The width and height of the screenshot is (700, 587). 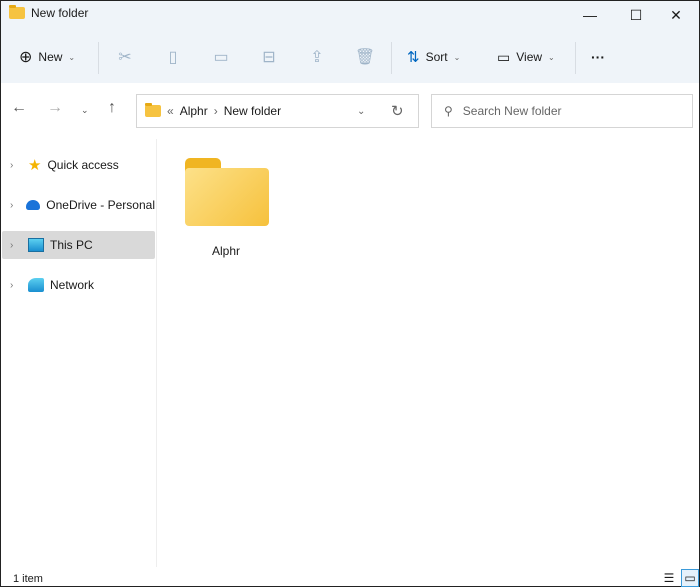 I want to click on plus-circle-icon: ⊕, so click(x=26, y=57).